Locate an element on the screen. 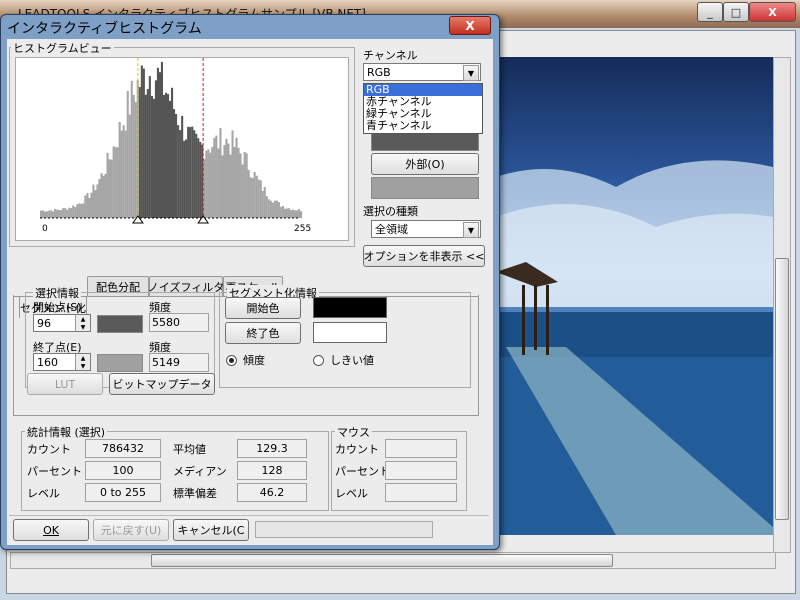 Image resolution: width=800 pixels, height=600 pixels. end-point-spinner: ▲ ▼ is located at coordinates (82, 362).